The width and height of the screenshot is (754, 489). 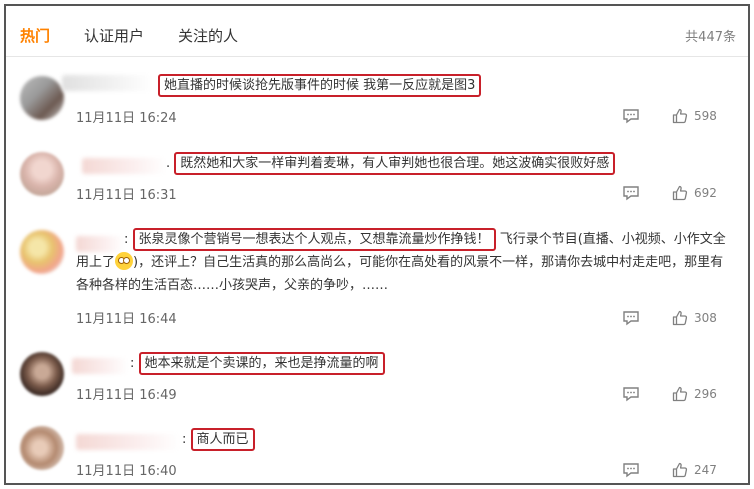 What do you see at coordinates (377, 380) in the screenshot?
I see `comment-item: : 她本来就是个卖课的，来也是挣流量的啊 11月11日 16:49 296` at bounding box center [377, 380].